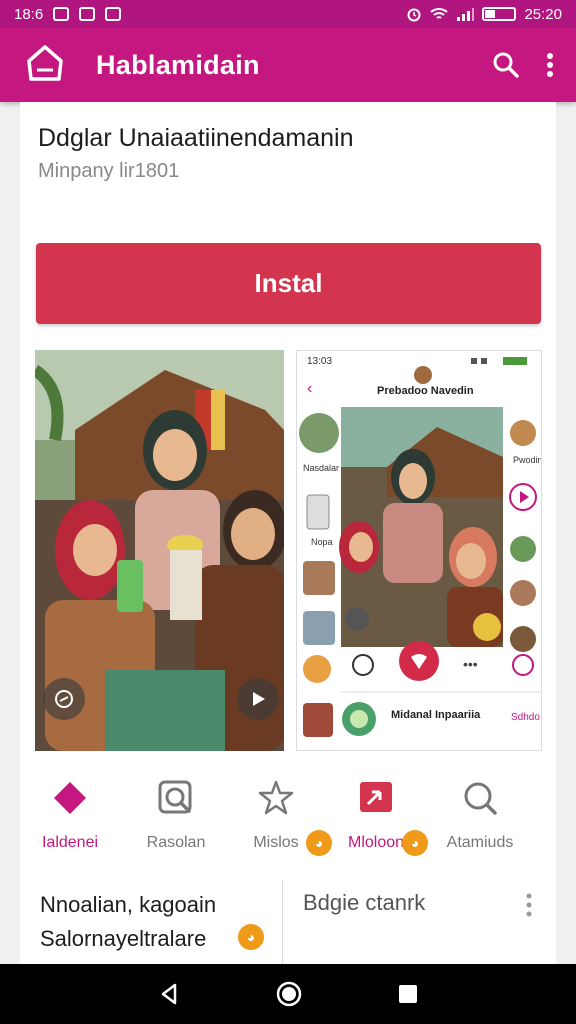 This screenshot has width=576, height=1024. What do you see at coordinates (359, 719) in the screenshot?
I see `mini-app-icon` at bounding box center [359, 719].